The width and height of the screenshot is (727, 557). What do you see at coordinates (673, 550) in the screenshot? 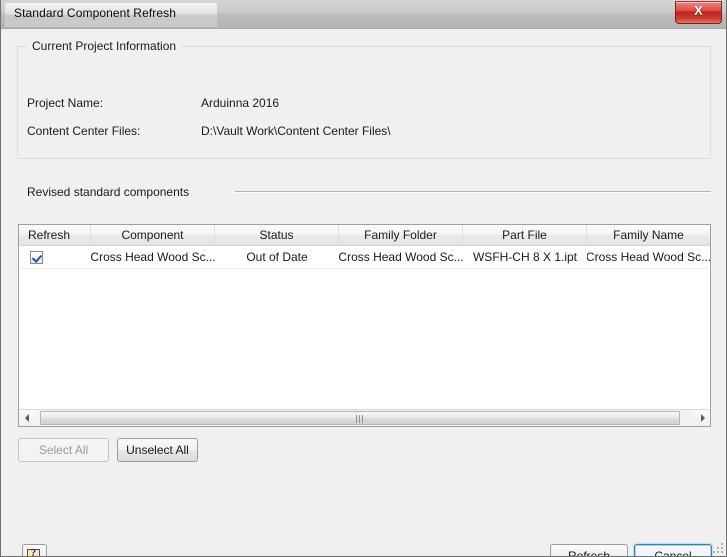
I see `cancel-button: Cancel` at bounding box center [673, 550].